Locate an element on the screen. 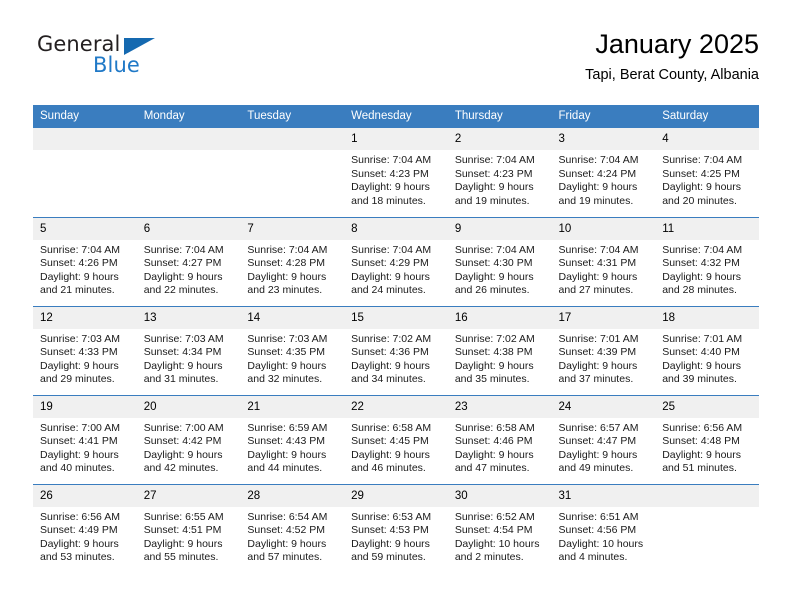 The width and height of the screenshot is (792, 612). sunset-text: Sunset: 4:30 PM is located at coordinates (493, 263).